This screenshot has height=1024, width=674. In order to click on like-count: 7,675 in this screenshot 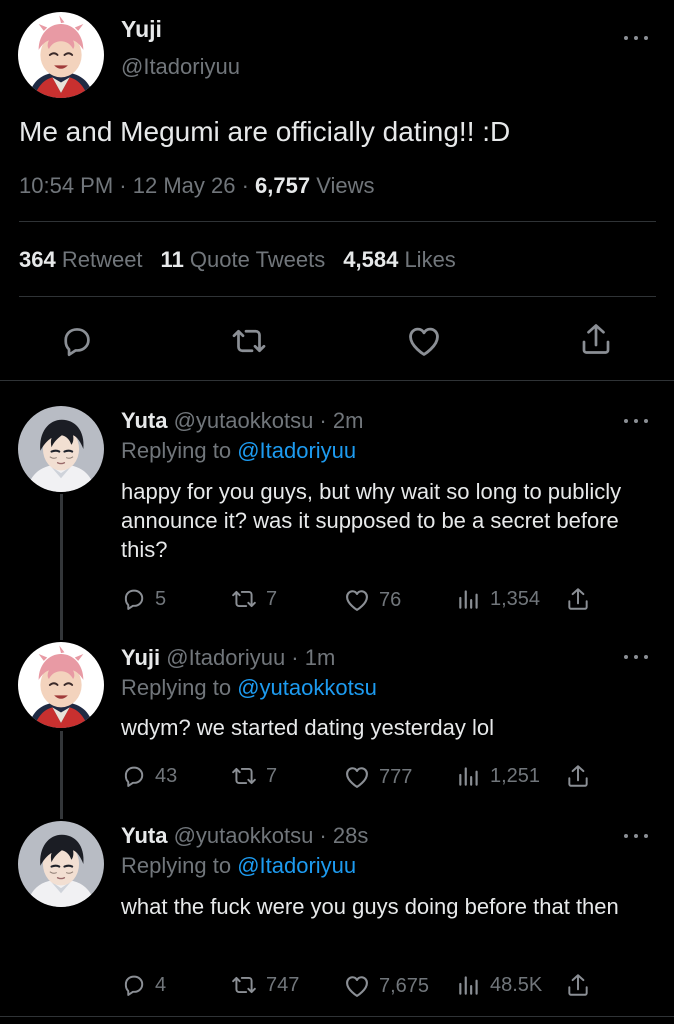, I will do `click(404, 985)`.